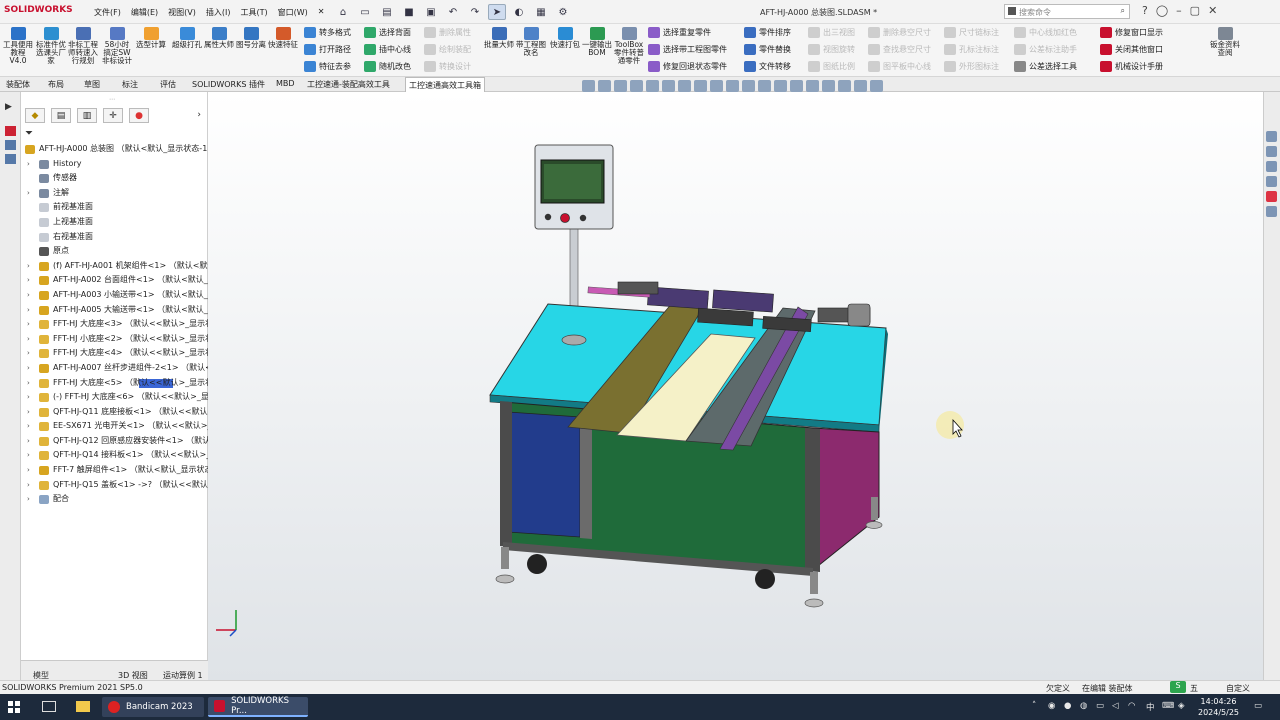 The image size is (1280, 720). What do you see at coordinates (117, 46) in the screenshot?
I see `ribbon-tool-4: 58小时搞定SW非标设计` at bounding box center [117, 46].